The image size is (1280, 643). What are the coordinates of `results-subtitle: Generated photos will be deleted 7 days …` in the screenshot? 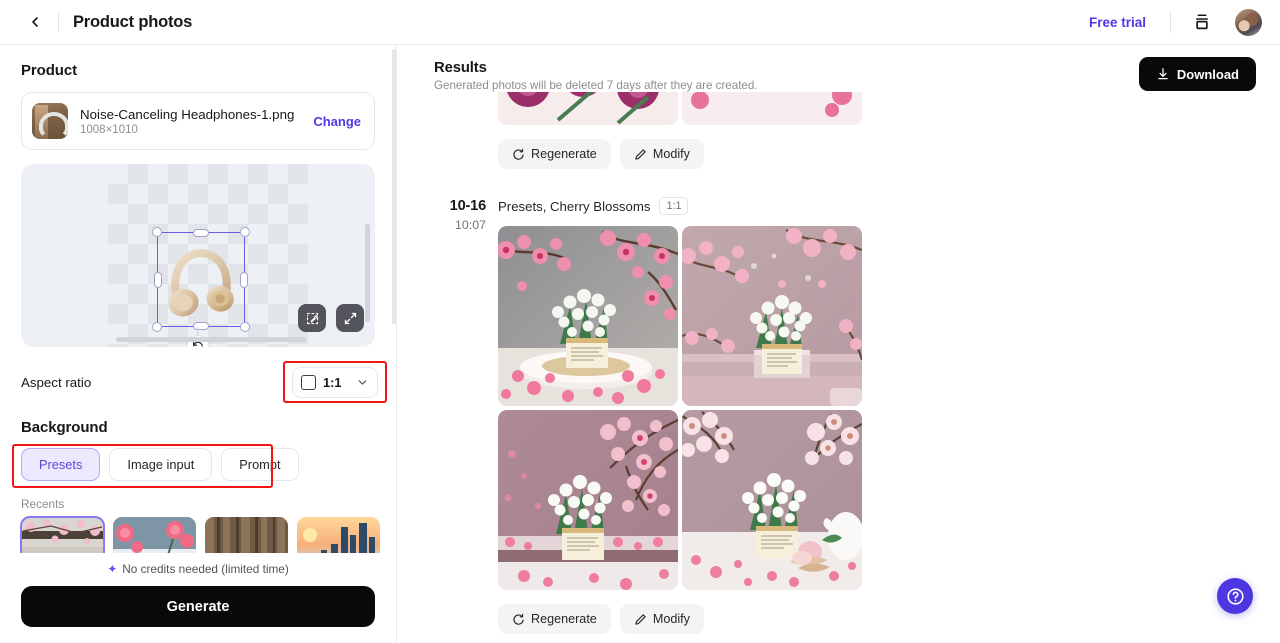 It's located at (596, 85).